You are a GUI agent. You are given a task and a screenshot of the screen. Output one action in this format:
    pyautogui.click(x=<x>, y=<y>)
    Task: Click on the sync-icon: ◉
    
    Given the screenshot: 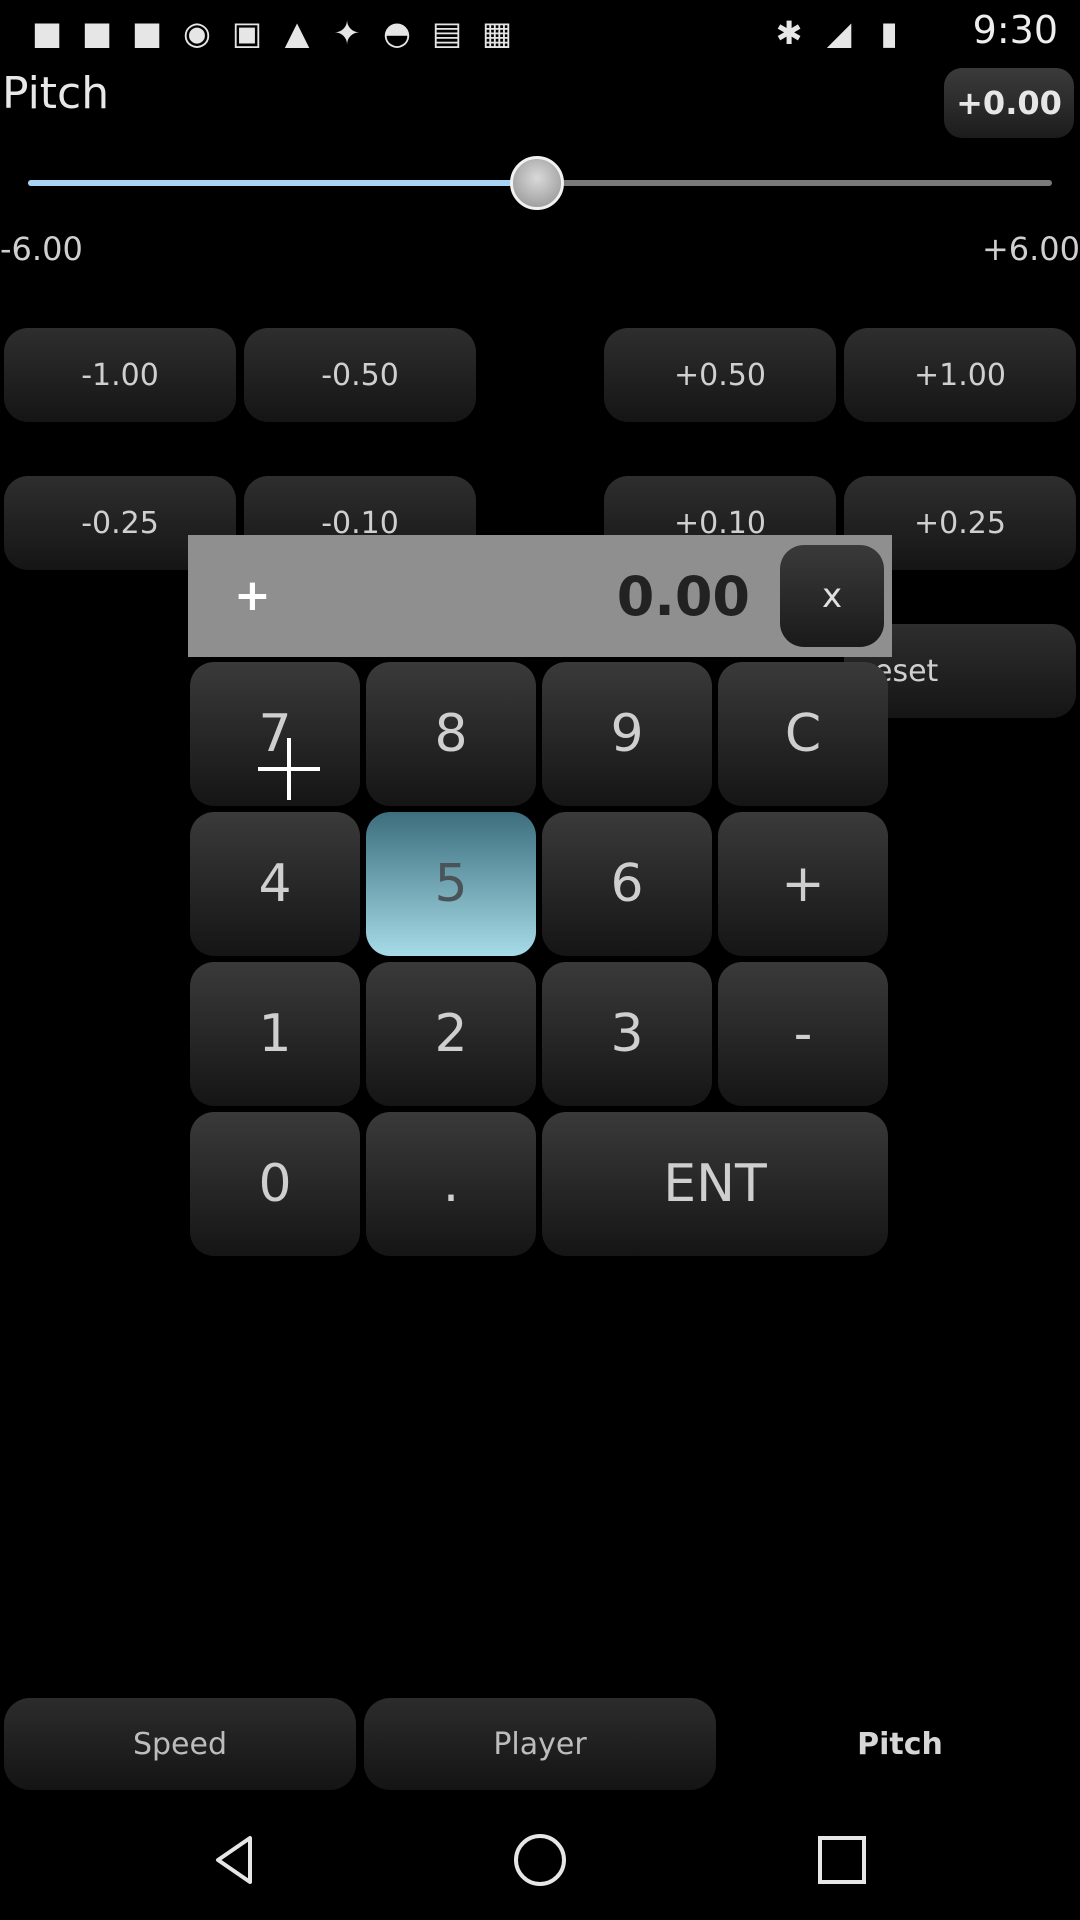 What is the action you would take?
    pyautogui.click(x=197, y=33)
    